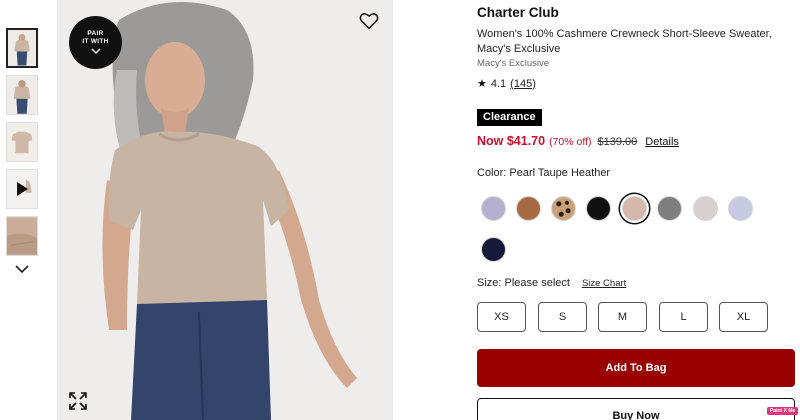 The width and height of the screenshot is (800, 420). What do you see at coordinates (662, 142) in the screenshot?
I see `price-details-link: Details` at bounding box center [662, 142].